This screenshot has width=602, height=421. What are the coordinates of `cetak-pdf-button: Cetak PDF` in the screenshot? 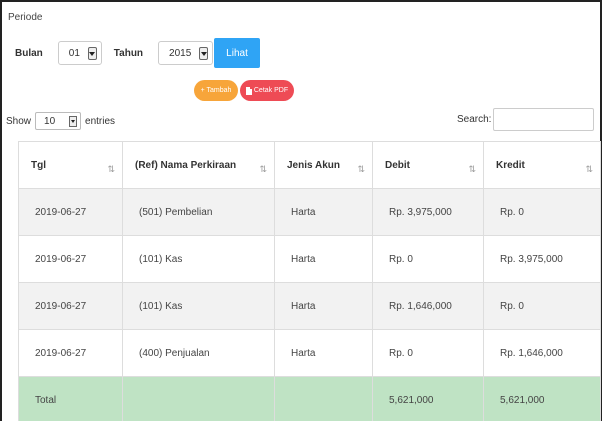 It's located at (267, 90).